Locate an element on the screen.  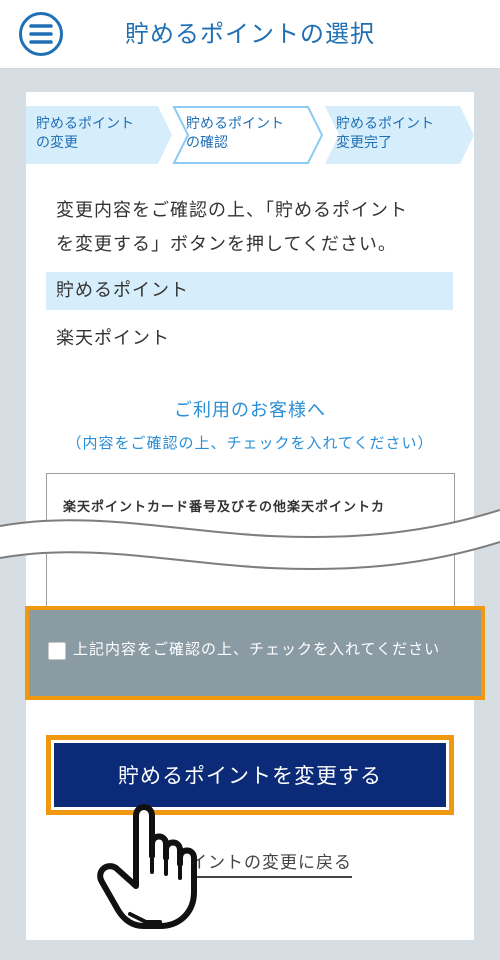
cut-wave-divider is located at coordinates (250, 539).